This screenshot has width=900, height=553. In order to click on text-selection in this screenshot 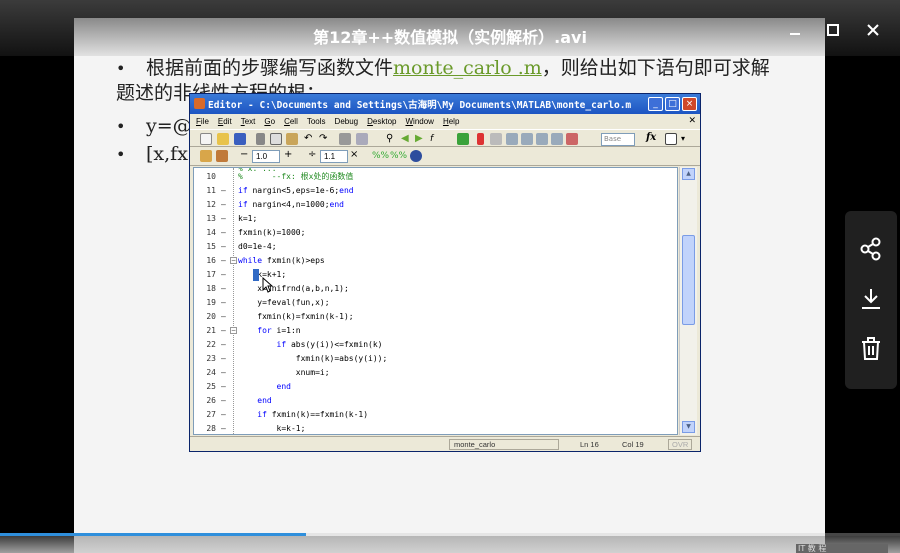, I will do `click(256, 275)`.